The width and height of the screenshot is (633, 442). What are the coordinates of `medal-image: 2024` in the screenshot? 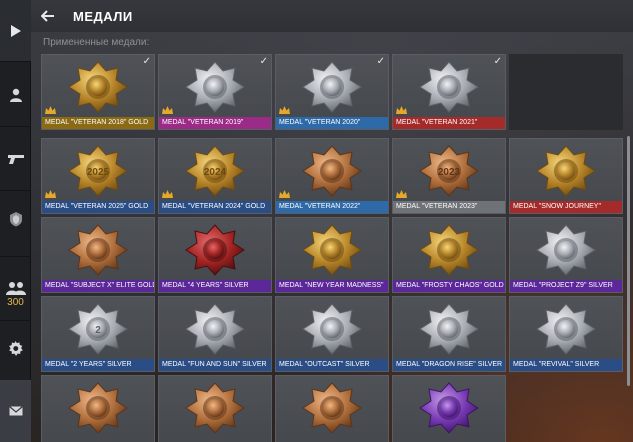 It's located at (215, 171).